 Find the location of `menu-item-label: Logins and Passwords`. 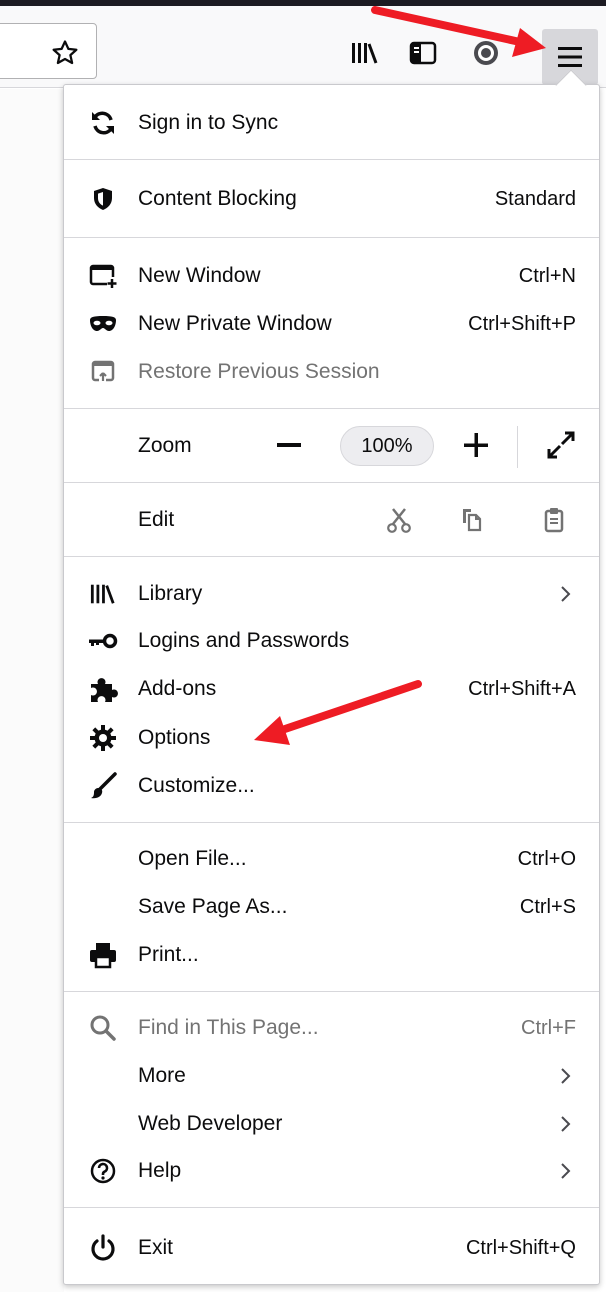

menu-item-label: Logins and Passwords is located at coordinates (244, 640).